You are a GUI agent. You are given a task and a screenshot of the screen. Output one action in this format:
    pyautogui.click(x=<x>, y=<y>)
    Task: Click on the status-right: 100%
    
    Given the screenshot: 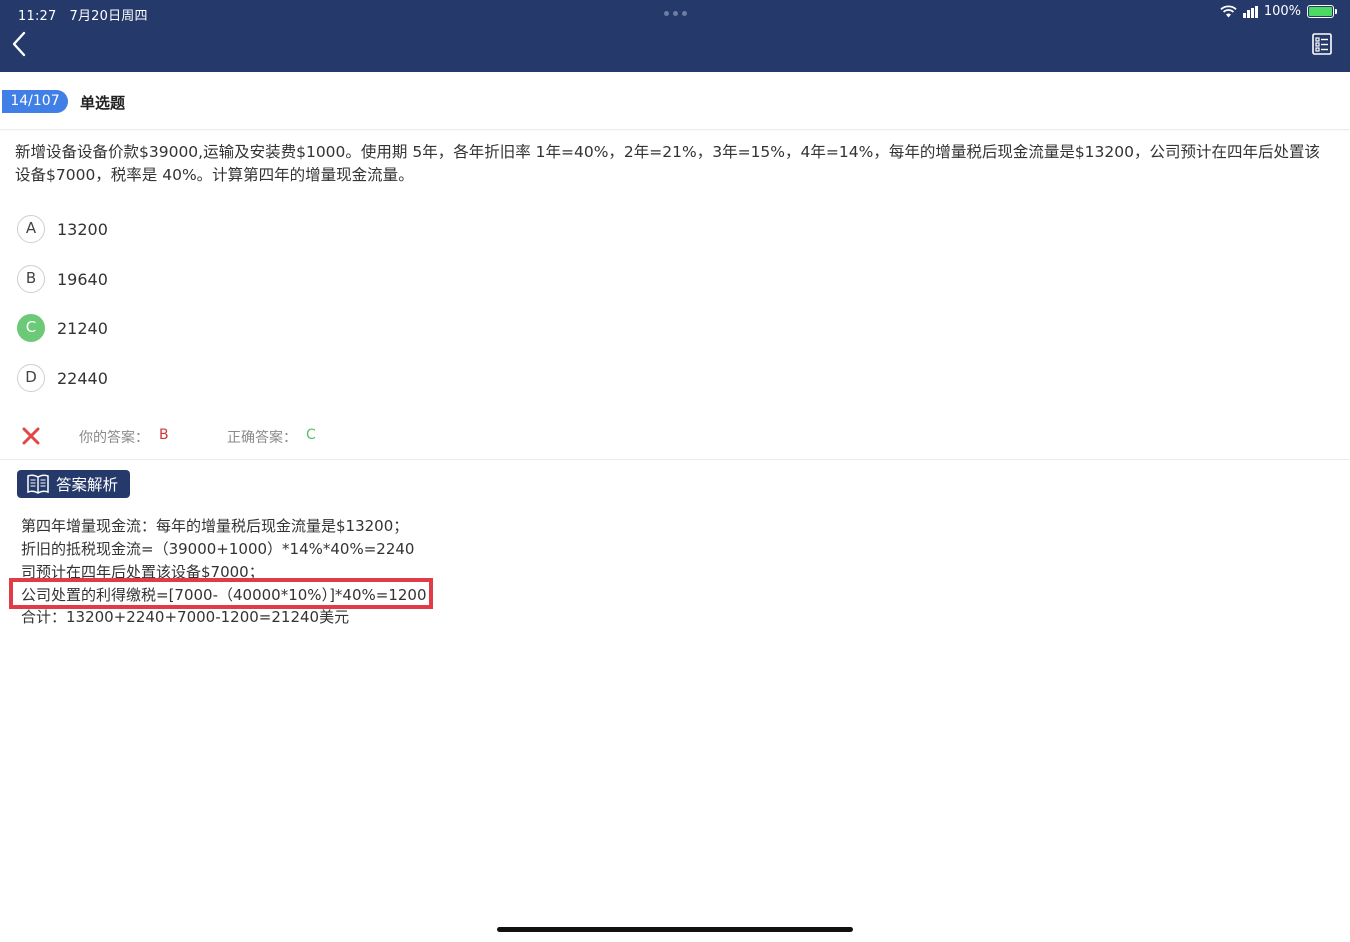 What is the action you would take?
    pyautogui.click(x=1278, y=11)
    